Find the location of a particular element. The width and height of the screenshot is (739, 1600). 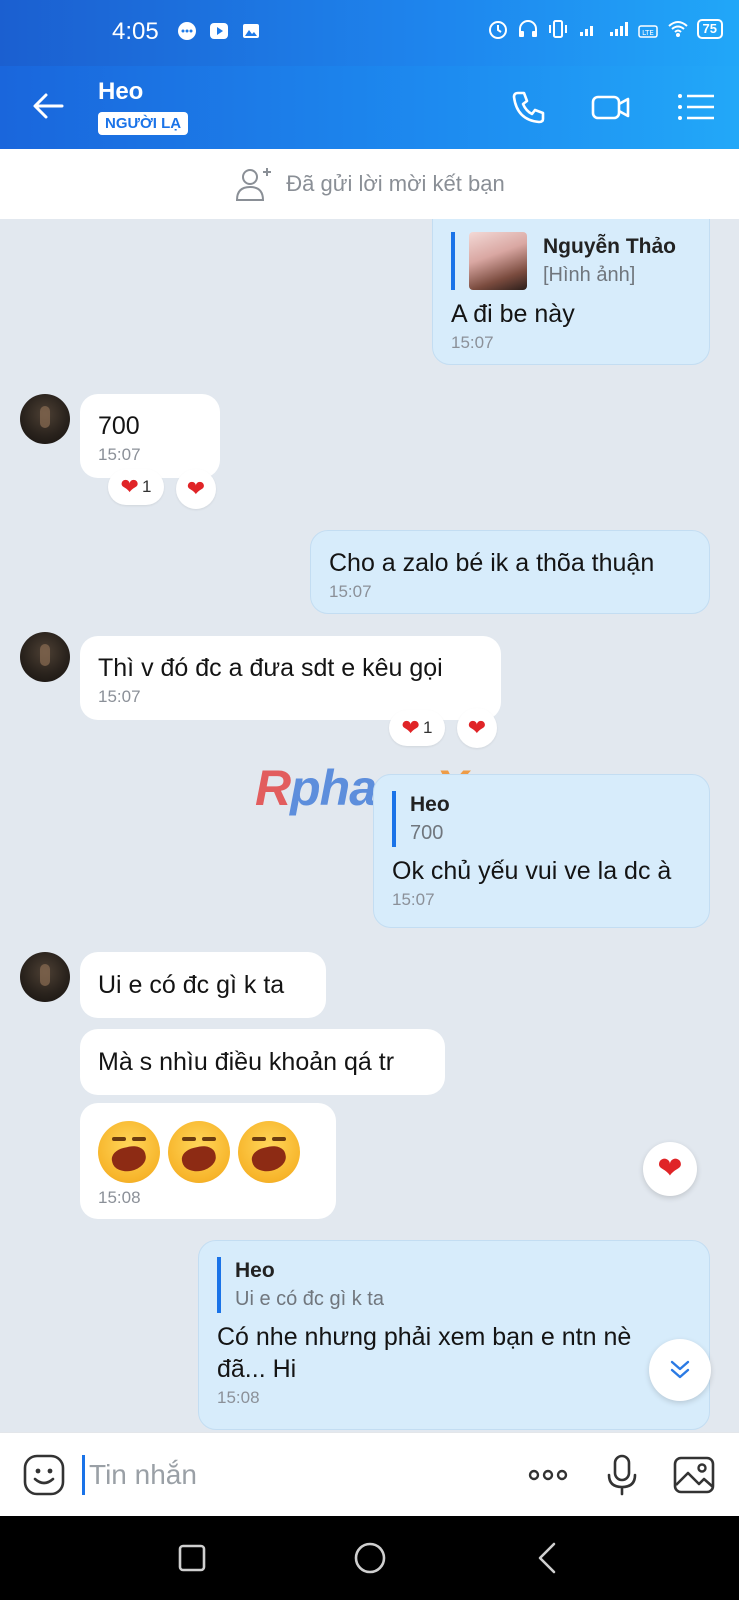

contact-name: Heo is located at coordinates (120, 92).